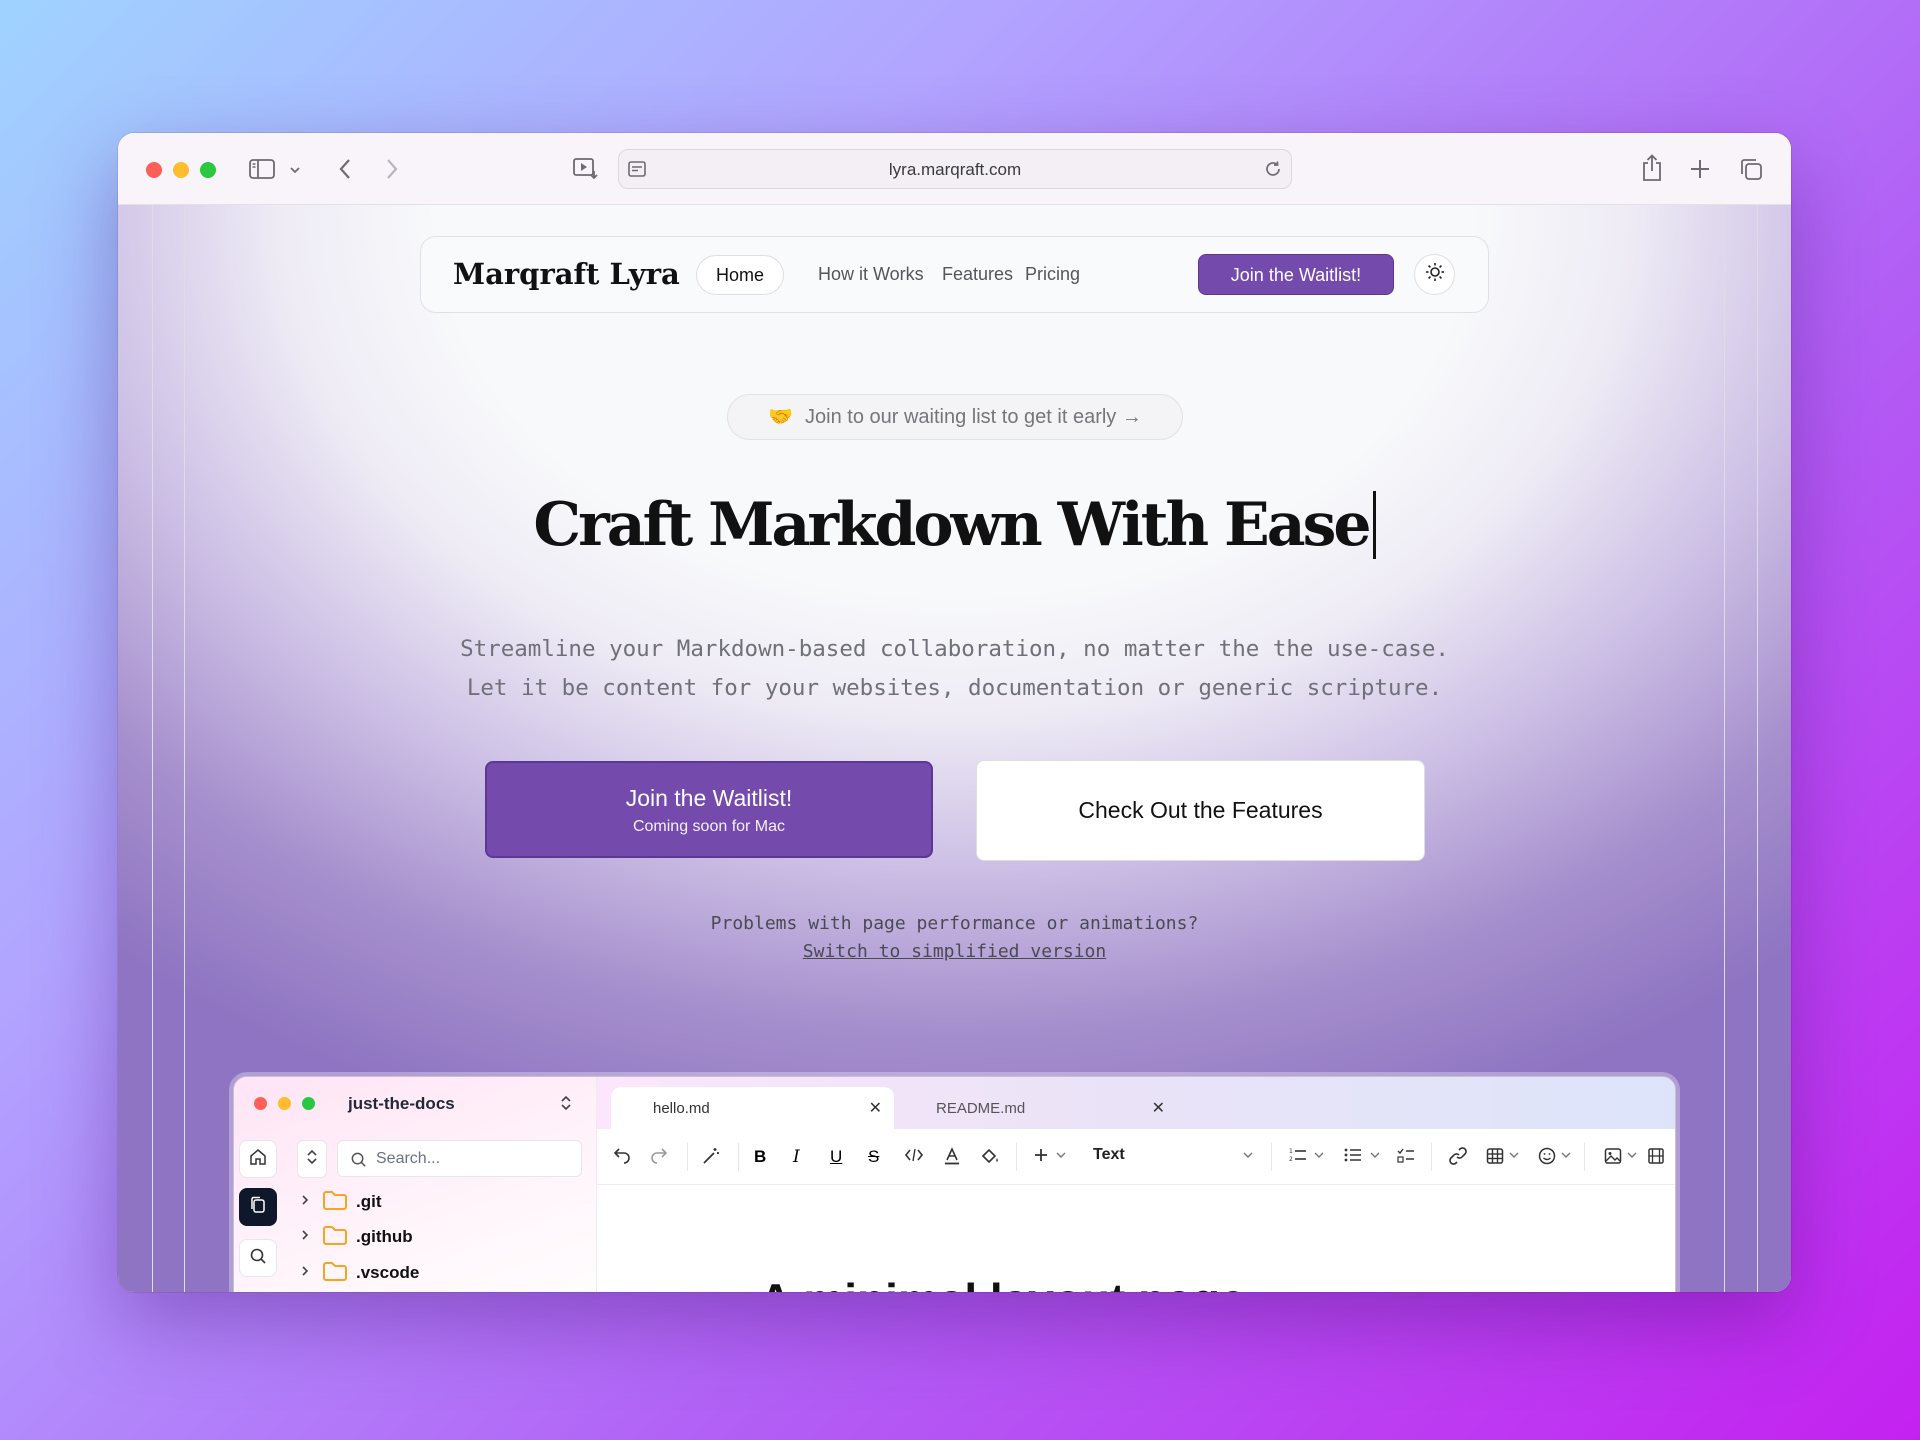 This screenshot has height=1440, width=1920. What do you see at coordinates (752, 1108) in the screenshot?
I see `tab-hello-md: hello.md ✕` at bounding box center [752, 1108].